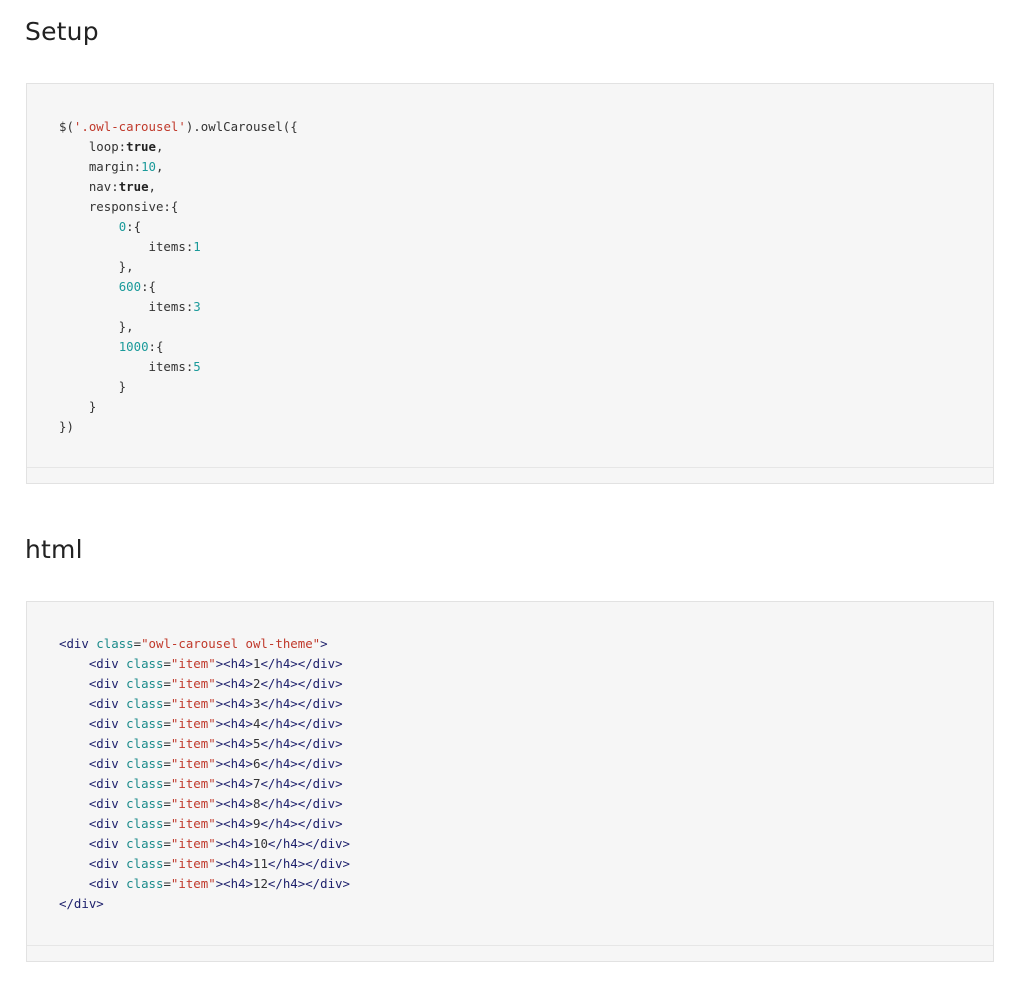  Describe the element at coordinates (197, 306) in the screenshot. I see `code-token: 3` at that location.